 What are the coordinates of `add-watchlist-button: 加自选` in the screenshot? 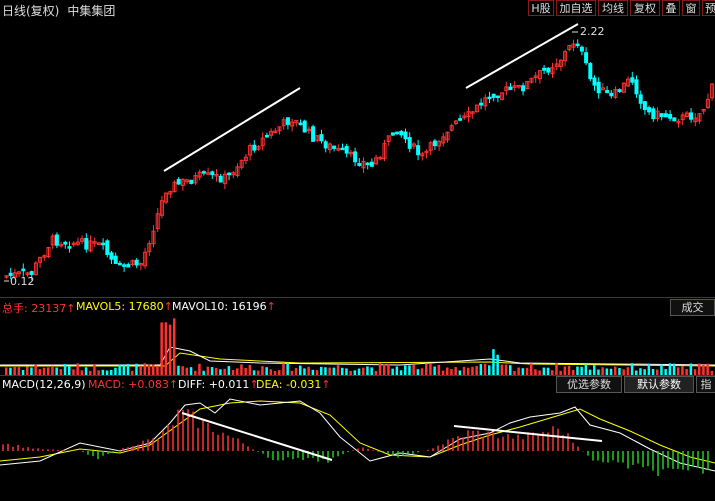 It's located at (576, 8).